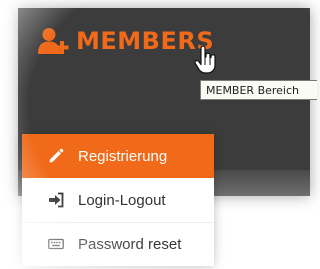 Image resolution: width=320 pixels, height=269 pixels. I want to click on pencil-icon, so click(56, 155).